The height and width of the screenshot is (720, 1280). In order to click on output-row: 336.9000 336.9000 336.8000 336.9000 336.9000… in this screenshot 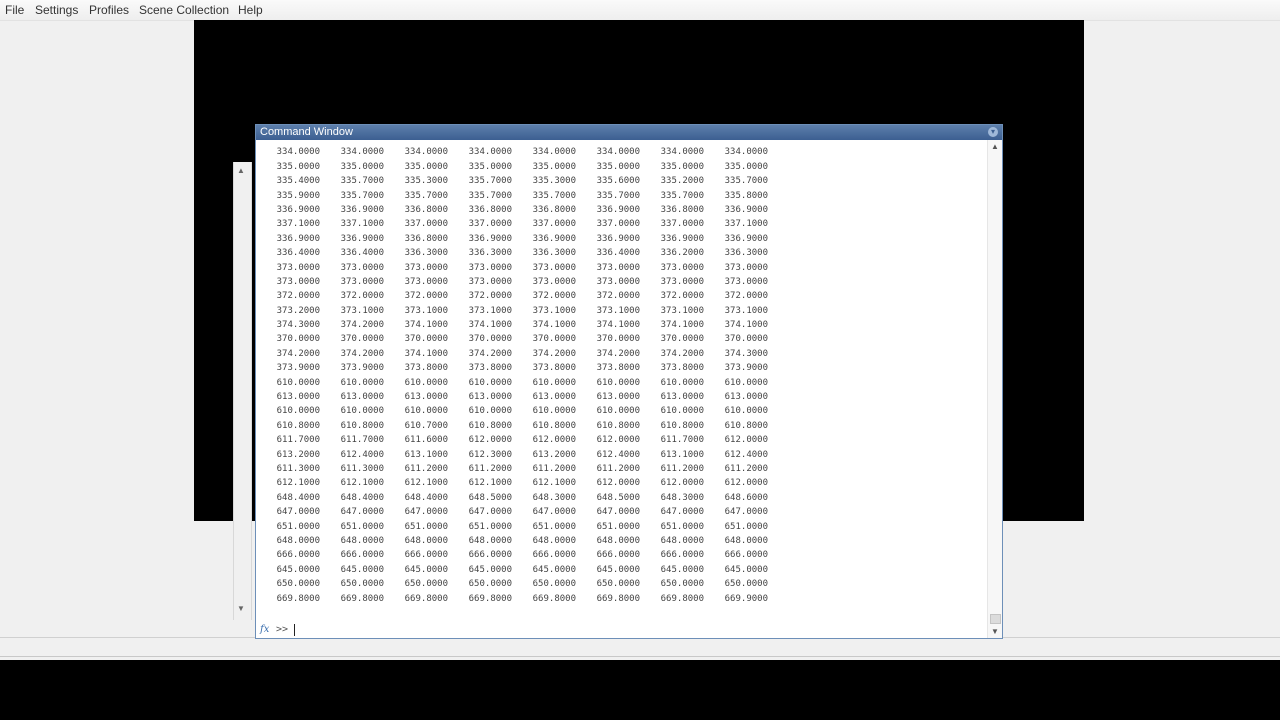, I will do `click(621, 239)`.